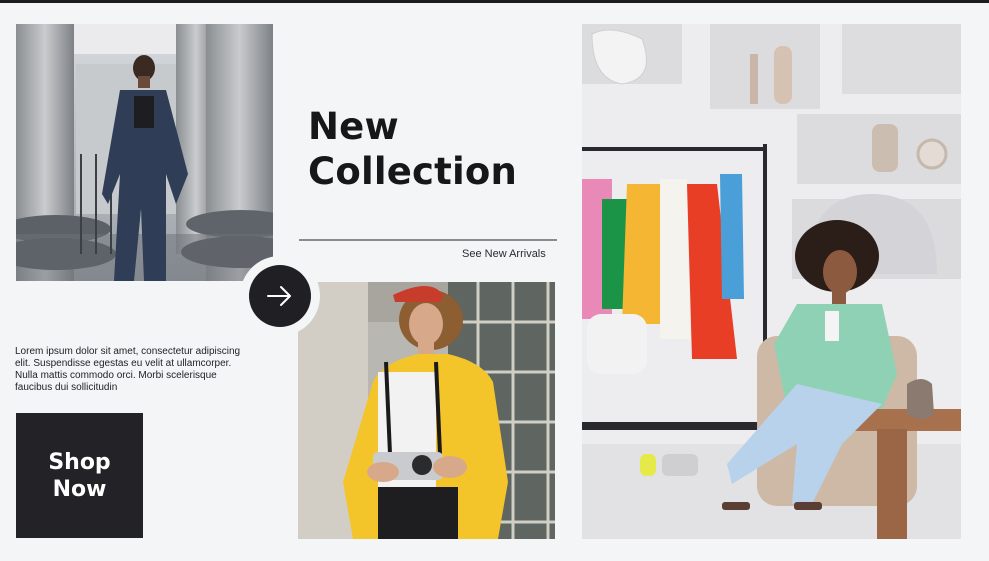  What do you see at coordinates (144, 152) in the screenshot?
I see `photo-navy-suit` at bounding box center [144, 152].